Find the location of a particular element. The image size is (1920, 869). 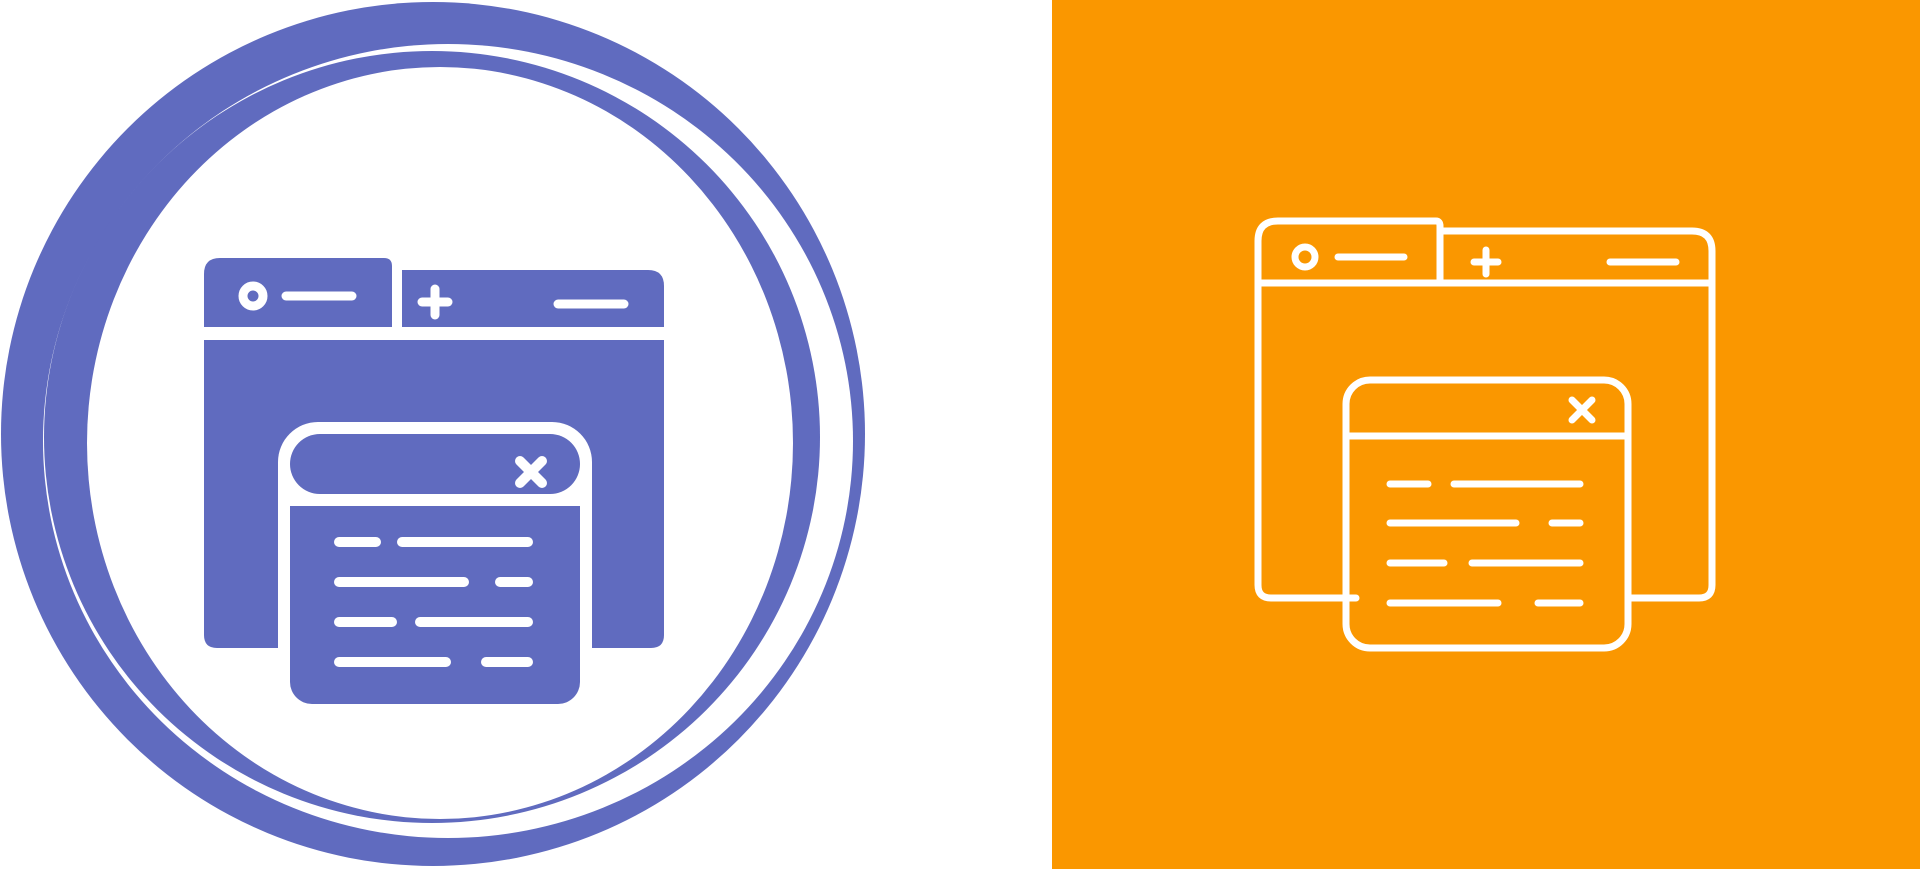

popup-body-top-square is located at coordinates (435, 521).